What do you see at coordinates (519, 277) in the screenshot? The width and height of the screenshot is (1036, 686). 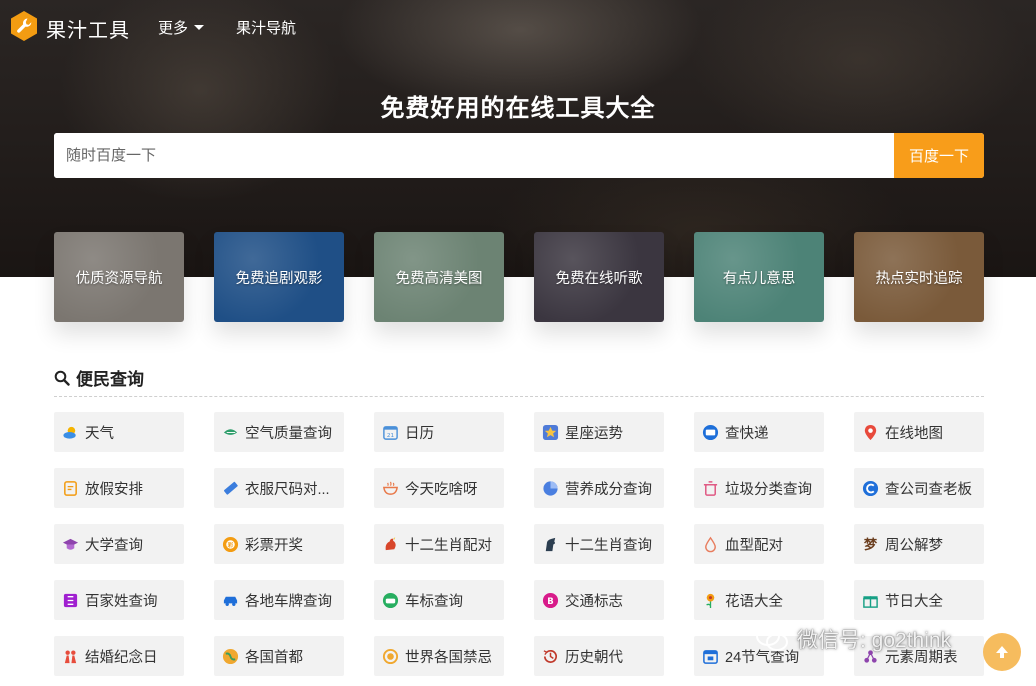 I see `feature-cards: 优质资源导航 免费追剧观影 免费高清美图 免费在线听歌 有点儿意思 热点实时追踪` at bounding box center [519, 277].